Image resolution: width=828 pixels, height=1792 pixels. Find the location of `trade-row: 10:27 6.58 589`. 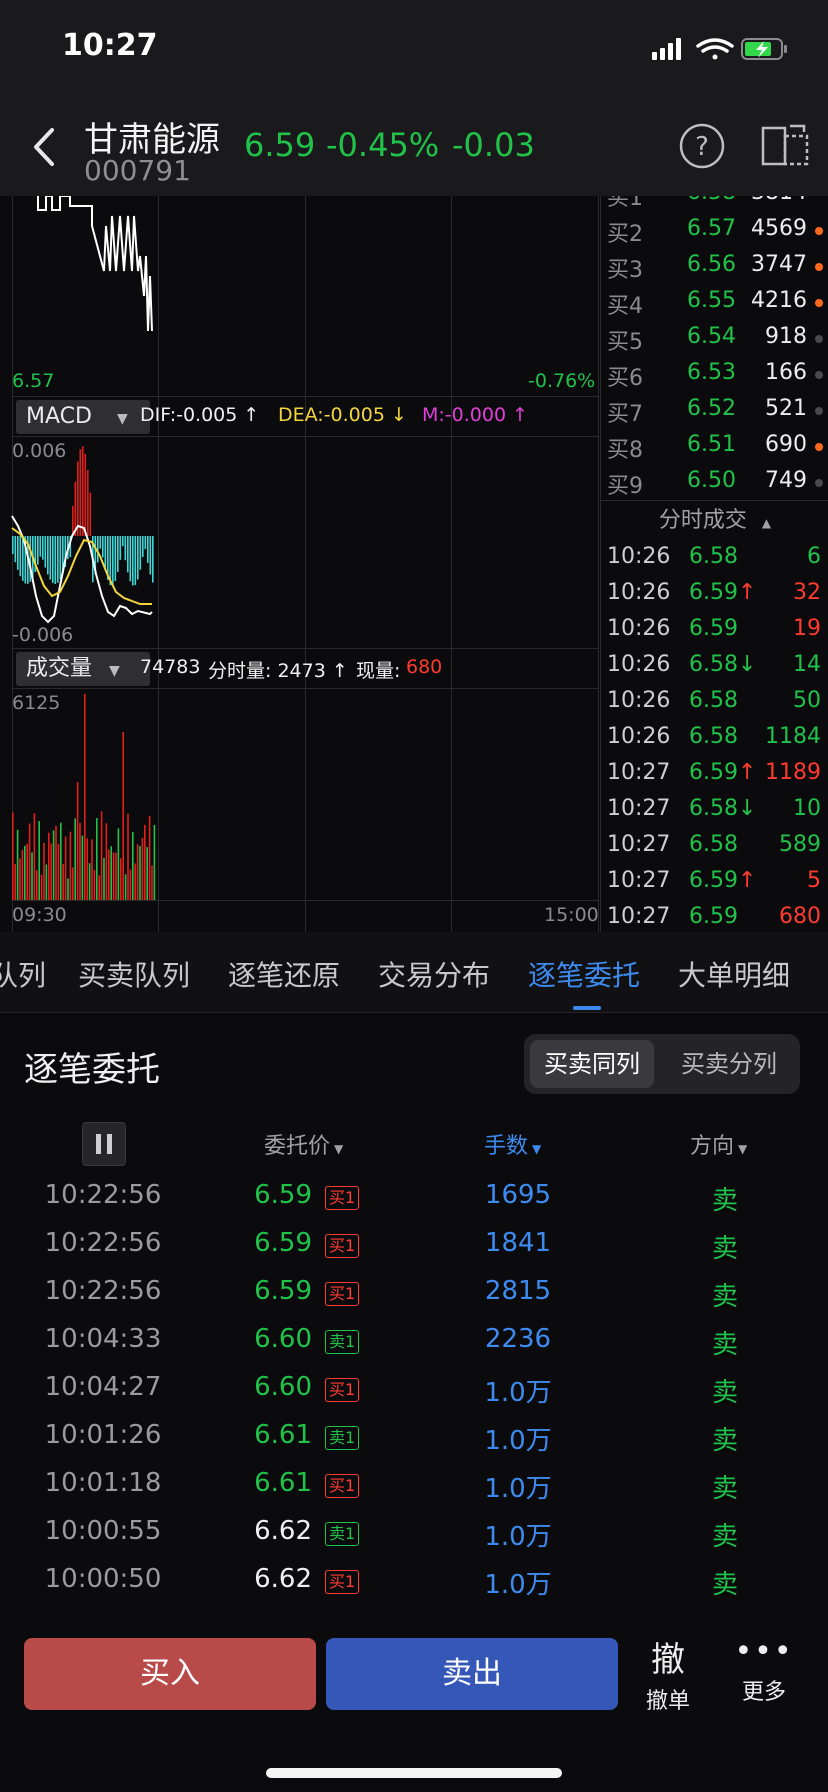

trade-row: 10:27 6.58 589 is located at coordinates (714, 846).